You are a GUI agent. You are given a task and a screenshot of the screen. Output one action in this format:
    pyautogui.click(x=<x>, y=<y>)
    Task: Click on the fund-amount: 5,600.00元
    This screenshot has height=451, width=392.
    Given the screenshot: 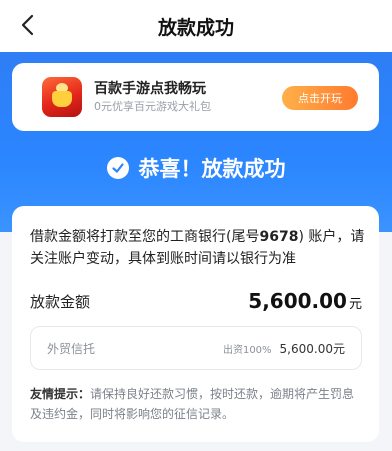 What is the action you would take?
    pyautogui.click(x=312, y=348)
    